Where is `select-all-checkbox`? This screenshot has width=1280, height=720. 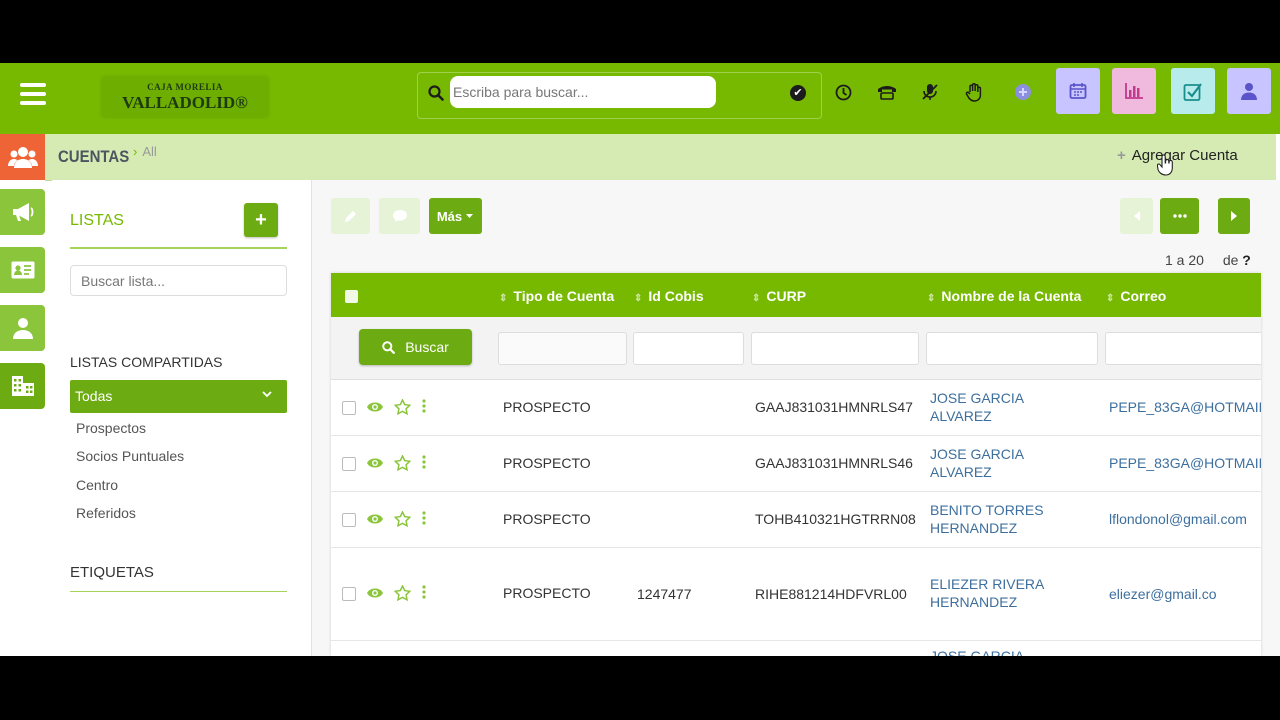
select-all-checkbox is located at coordinates (351, 296).